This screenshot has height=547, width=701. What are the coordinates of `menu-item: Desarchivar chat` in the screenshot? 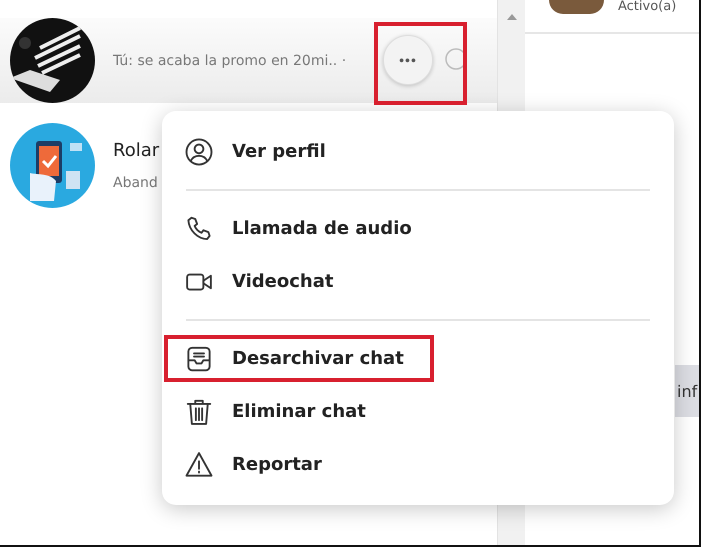 It's located at (299, 358).